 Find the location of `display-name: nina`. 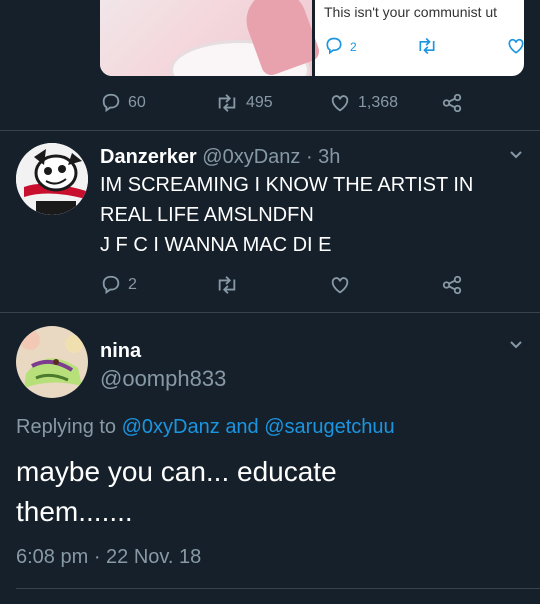

display-name: nina is located at coordinates (120, 351).